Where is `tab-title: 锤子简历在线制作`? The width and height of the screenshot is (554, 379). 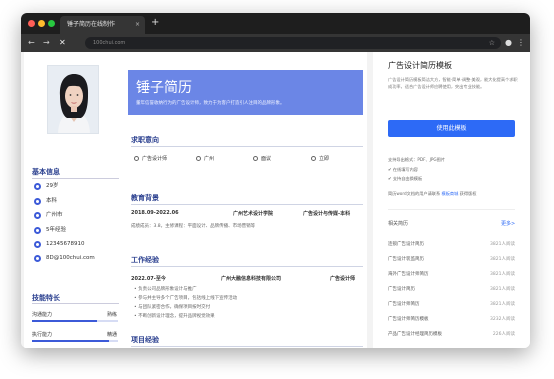 tab-title: 锤子简历在线制作 is located at coordinates (91, 24).